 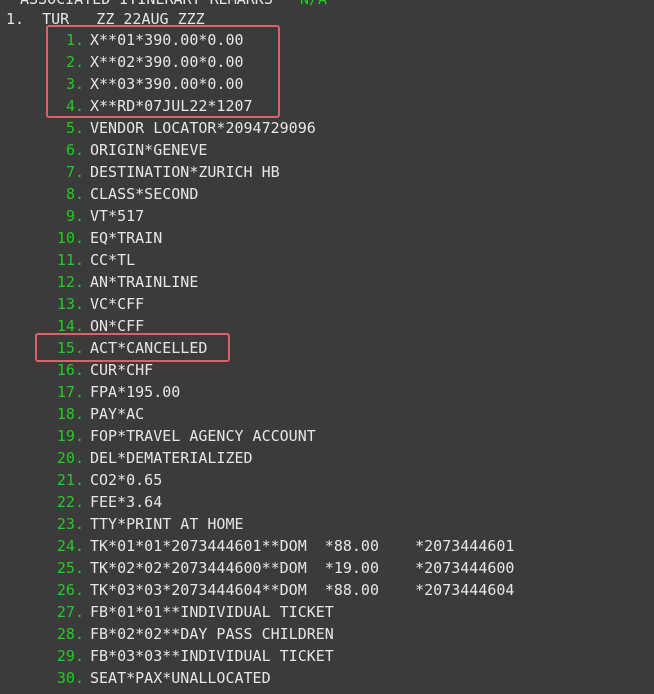 What do you see at coordinates (327, 304) in the screenshot?
I see `remark-line: 13. VC*CFF` at bounding box center [327, 304].